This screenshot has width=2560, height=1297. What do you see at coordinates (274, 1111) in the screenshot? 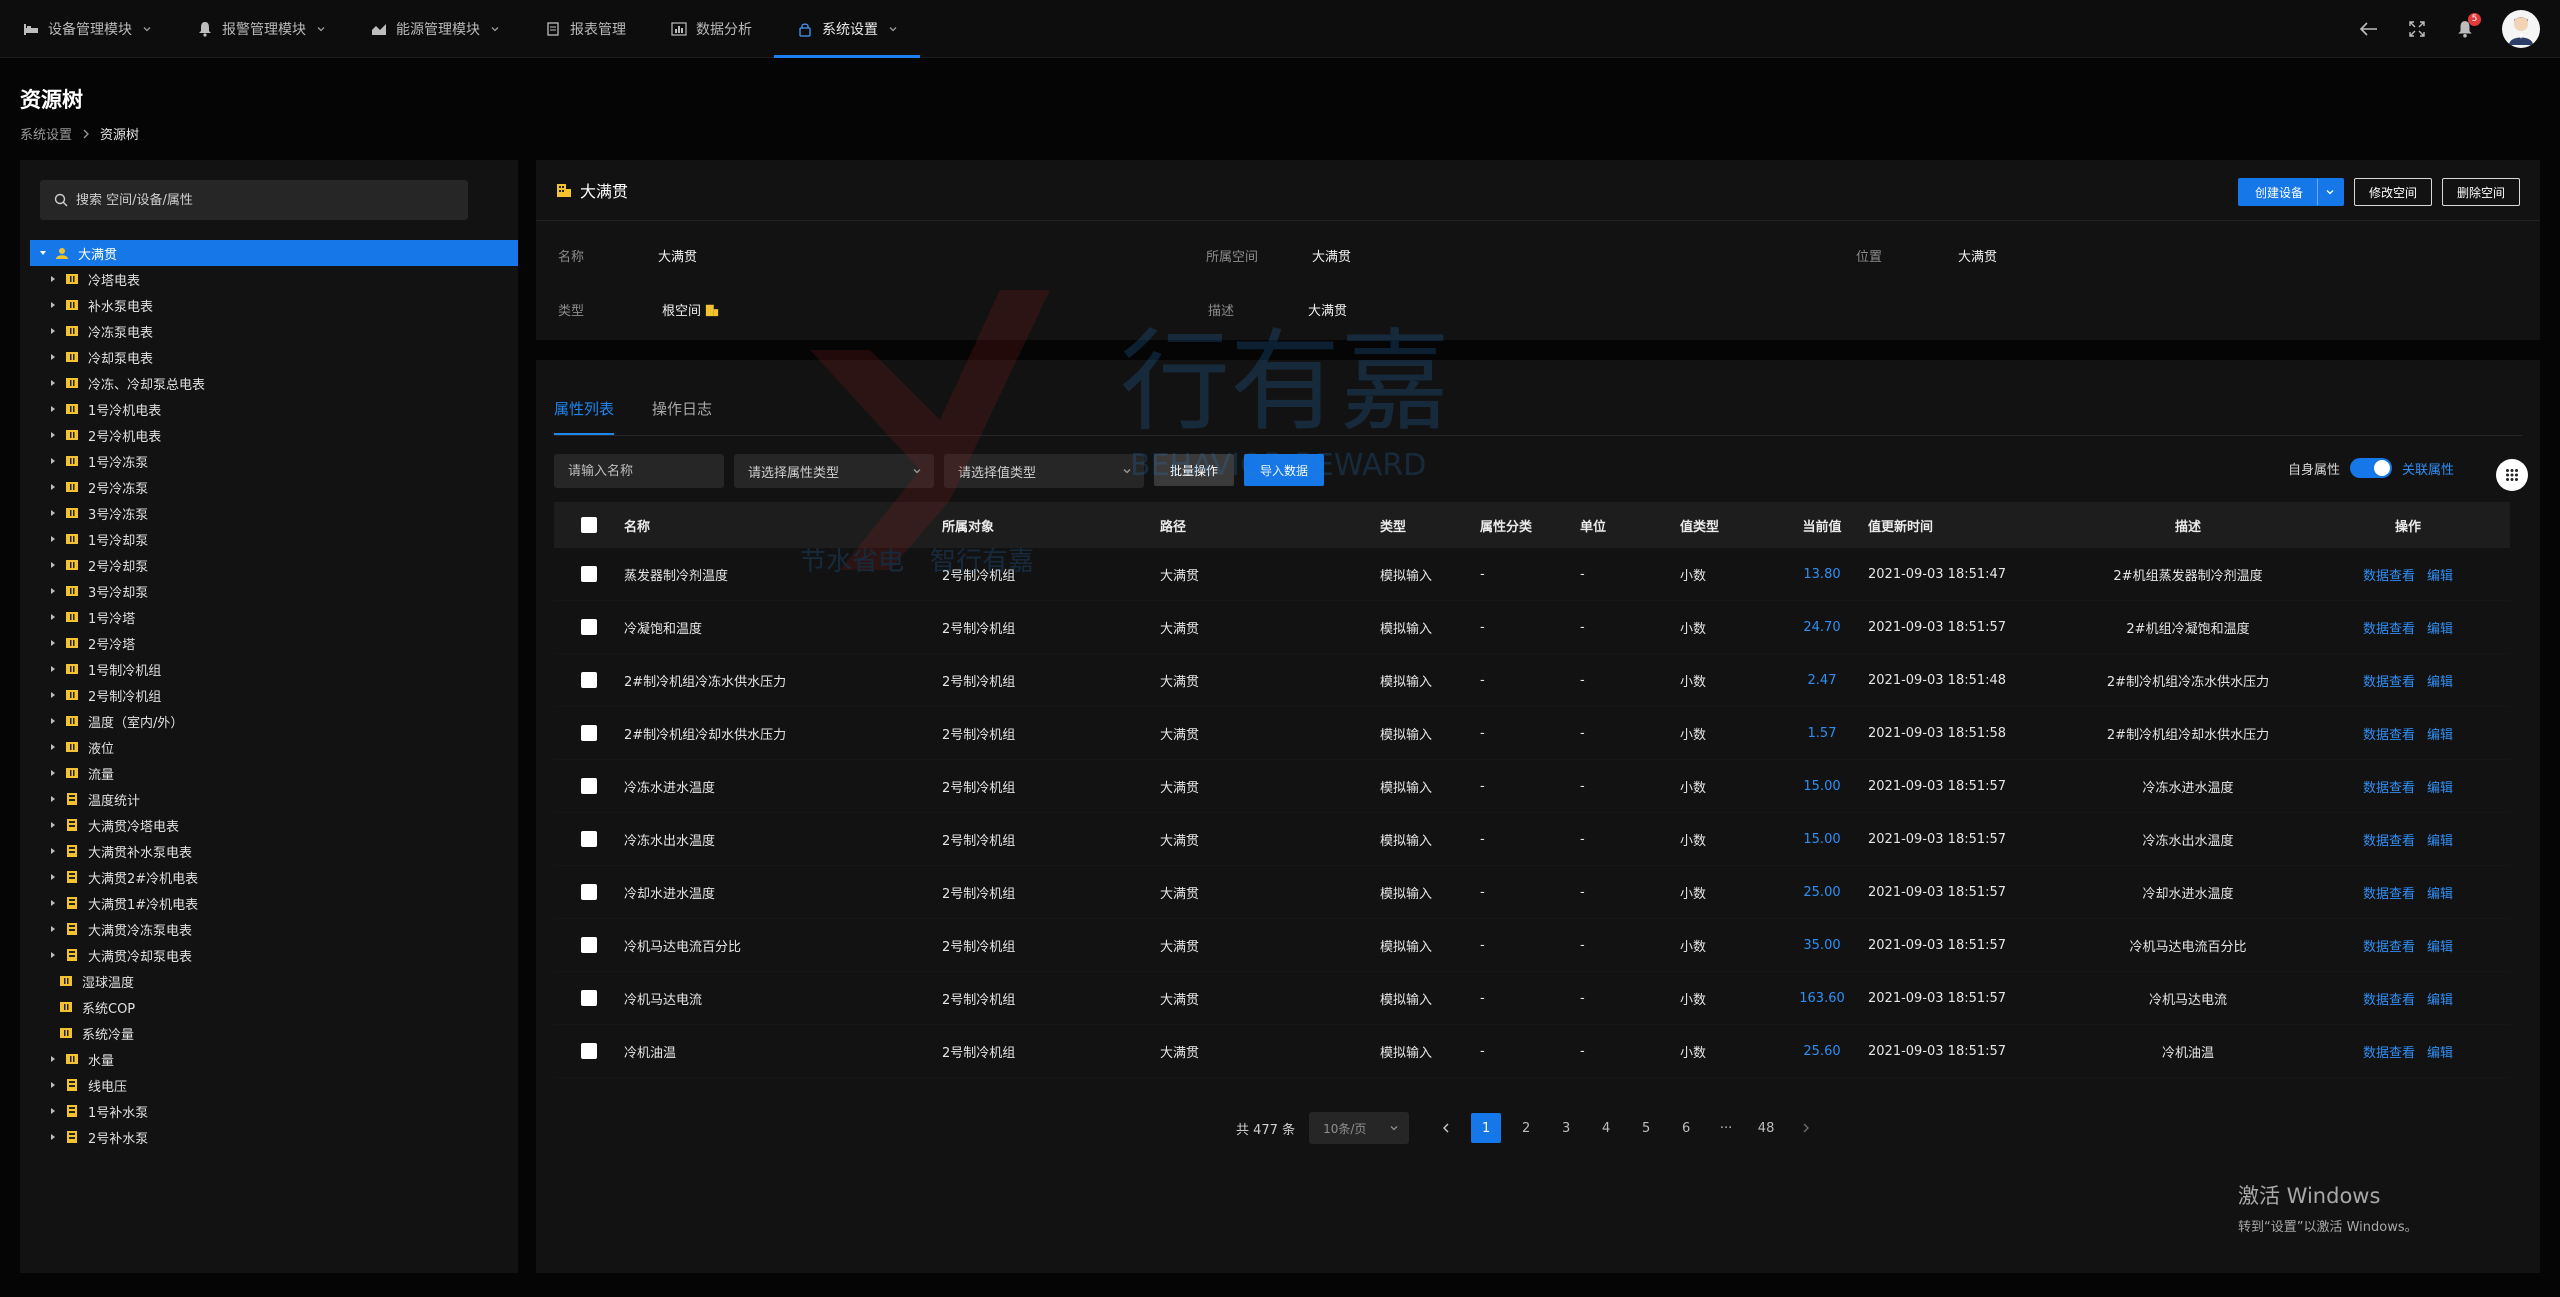
I see `tree-node: 1号补水泵` at bounding box center [274, 1111].